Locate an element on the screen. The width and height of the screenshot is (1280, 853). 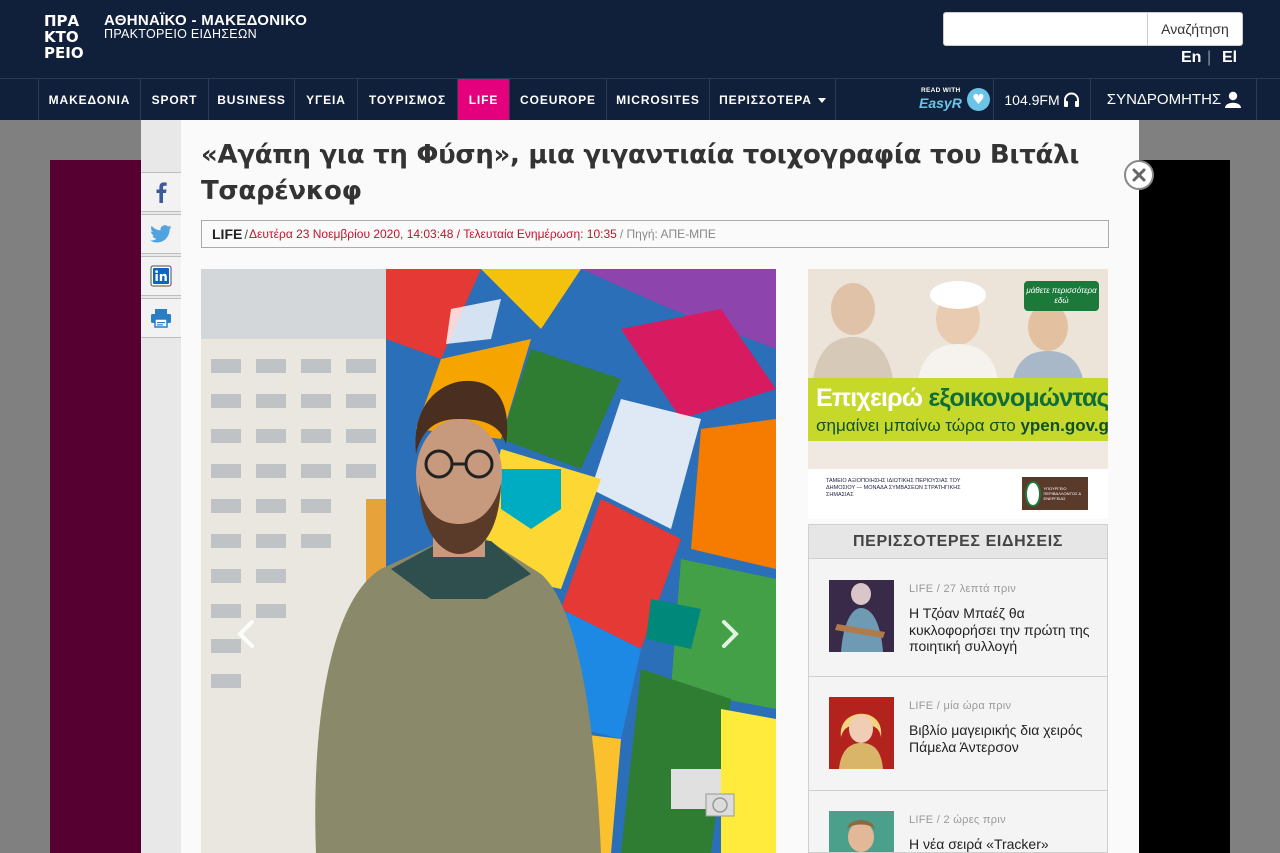
linkedin-icon is located at coordinates (161, 276).